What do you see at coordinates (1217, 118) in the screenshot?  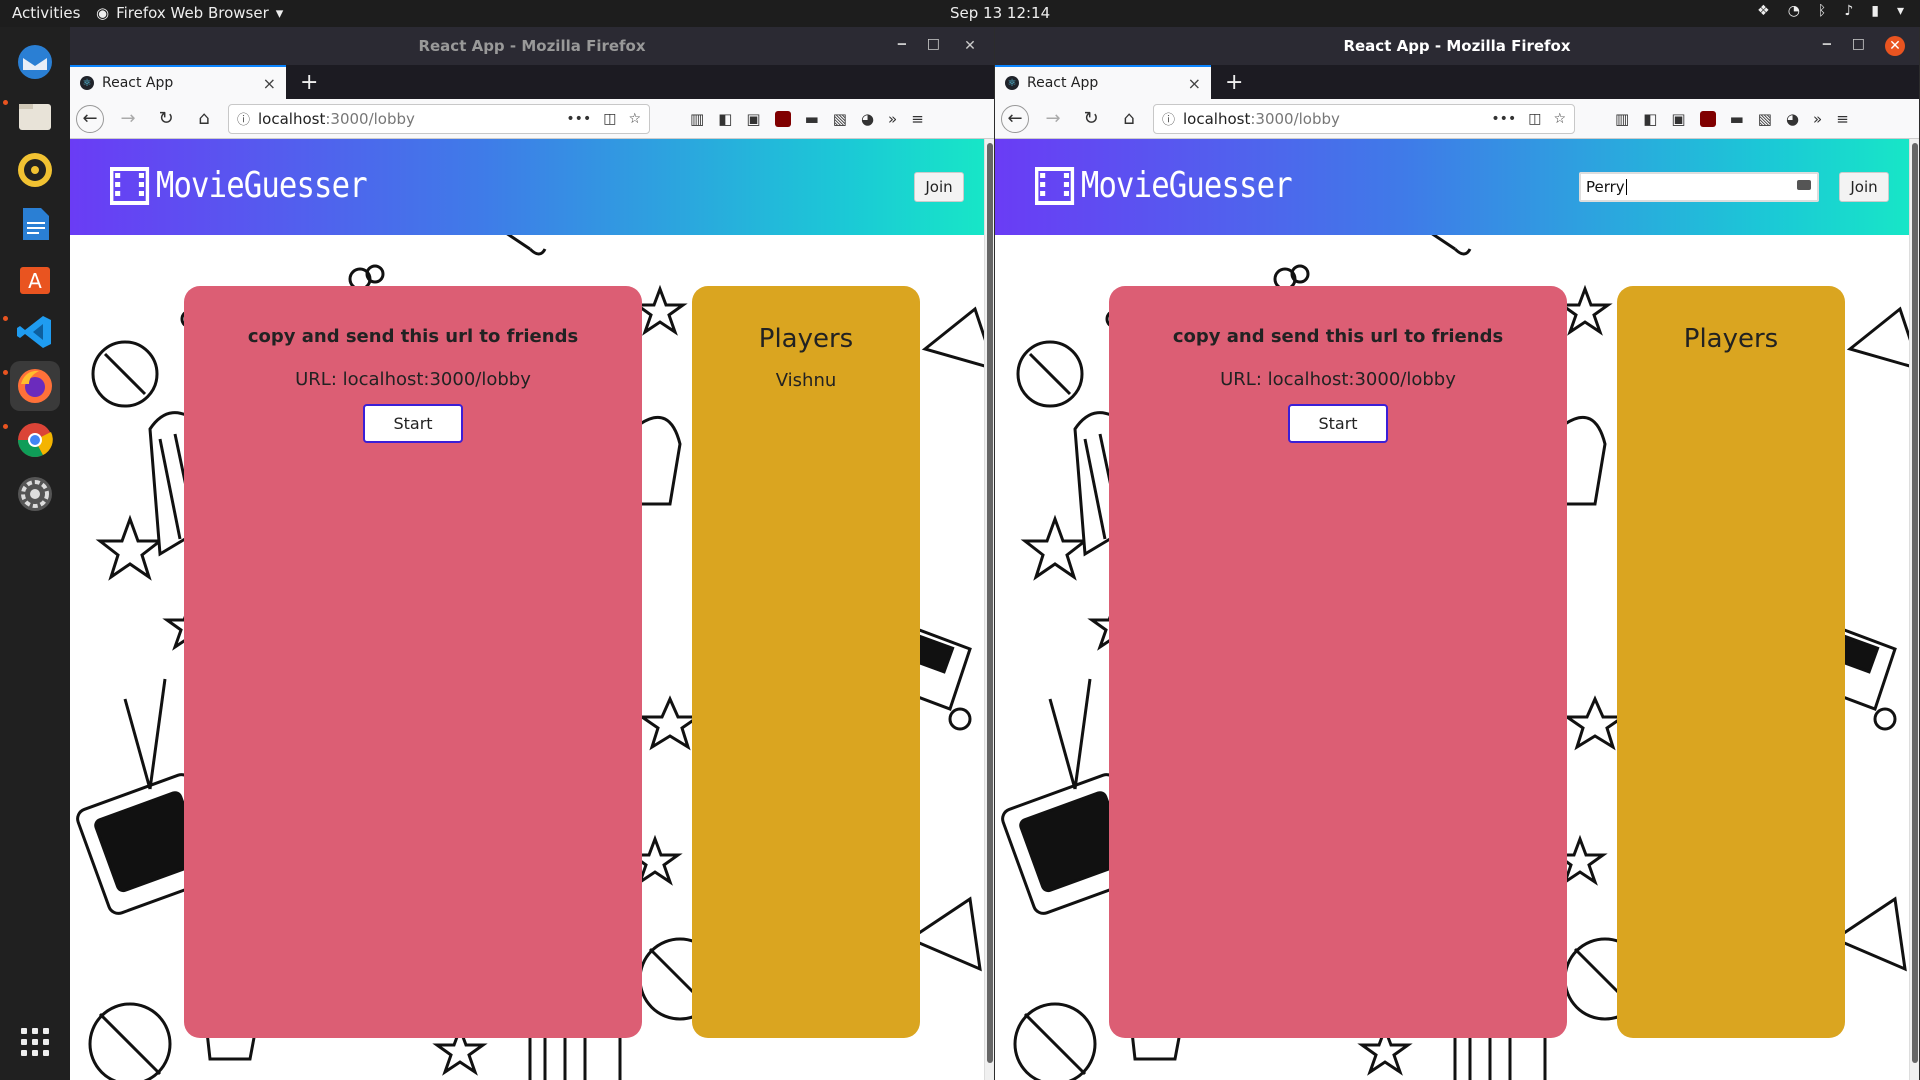 I see `url-host: localhost` at bounding box center [1217, 118].